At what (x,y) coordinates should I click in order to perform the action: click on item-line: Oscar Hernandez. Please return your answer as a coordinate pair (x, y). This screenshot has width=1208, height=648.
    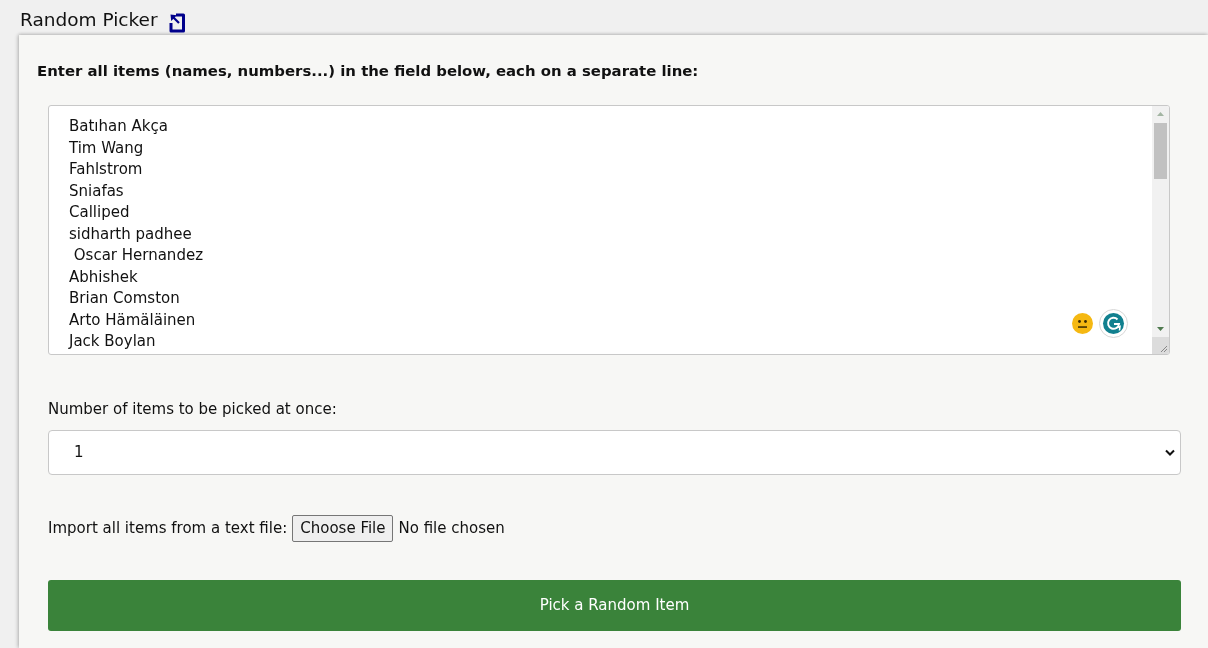
    Looking at the image, I should click on (137, 255).